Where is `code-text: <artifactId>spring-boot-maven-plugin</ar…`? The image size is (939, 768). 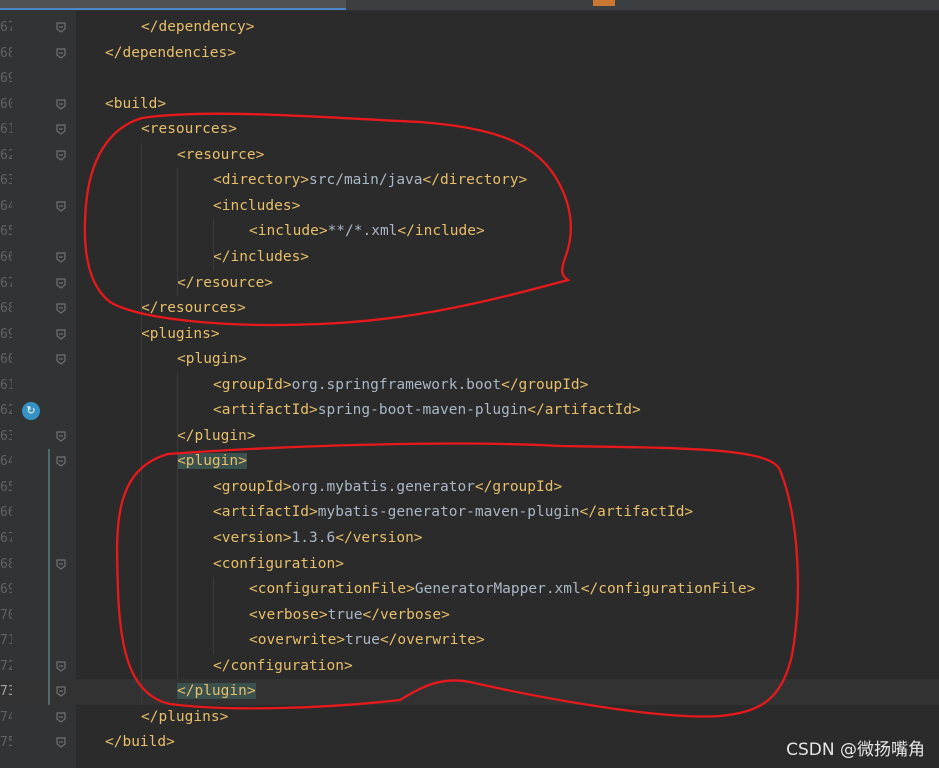 code-text: <artifactId>spring-boot-maven-plugin</ar… is located at coordinates (427, 411).